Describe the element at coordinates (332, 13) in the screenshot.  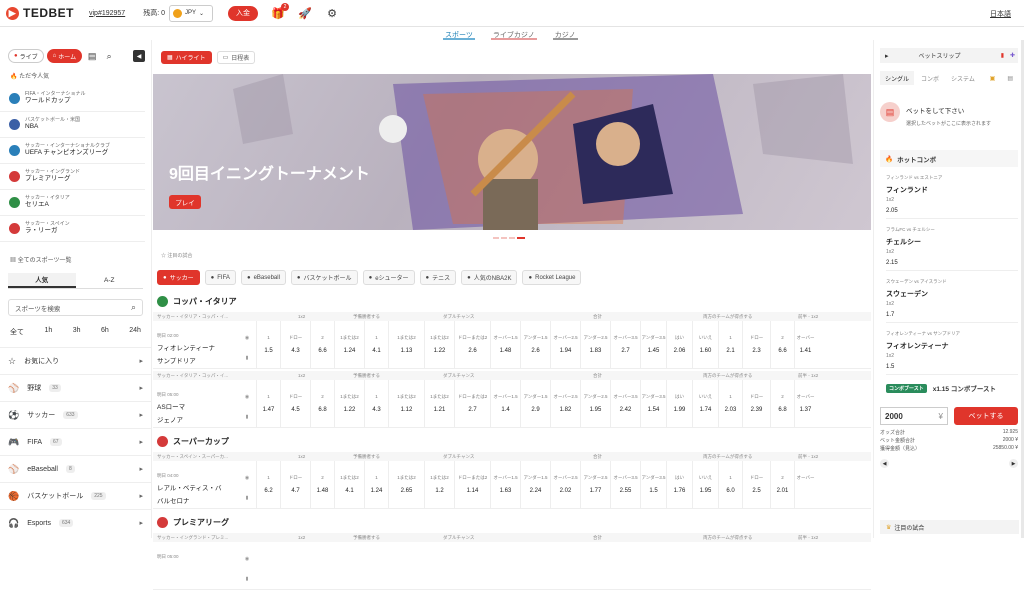
I see `settings-button: ⚙` at that location.